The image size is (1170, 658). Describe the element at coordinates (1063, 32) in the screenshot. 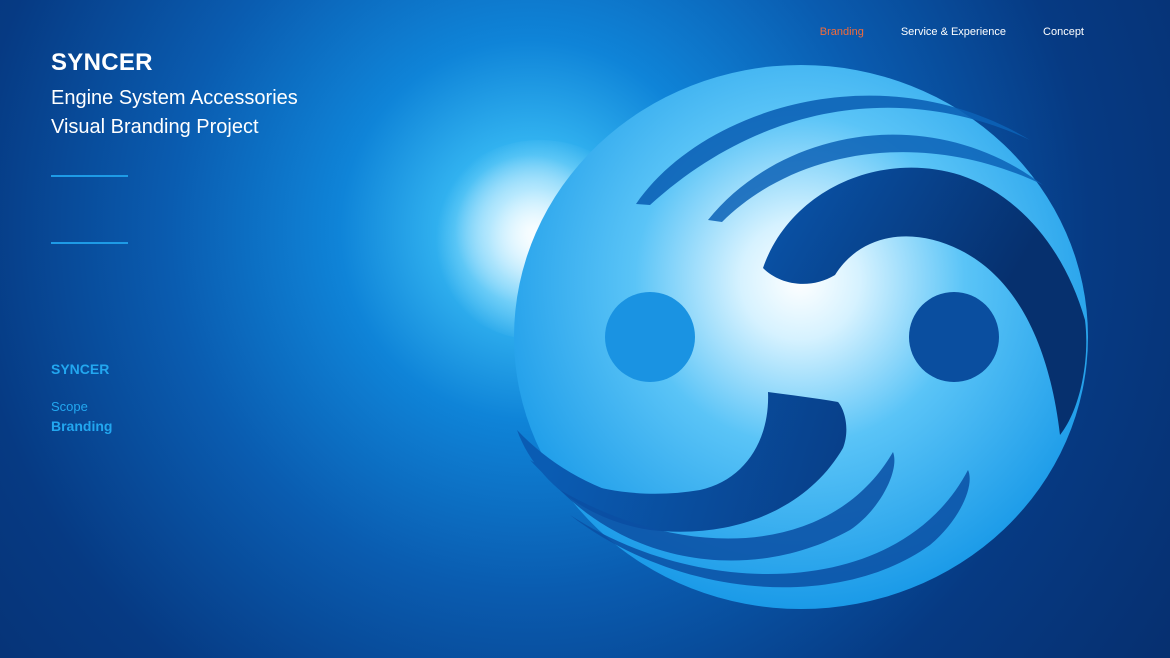

I see `nav-item-concept: Concept` at that location.